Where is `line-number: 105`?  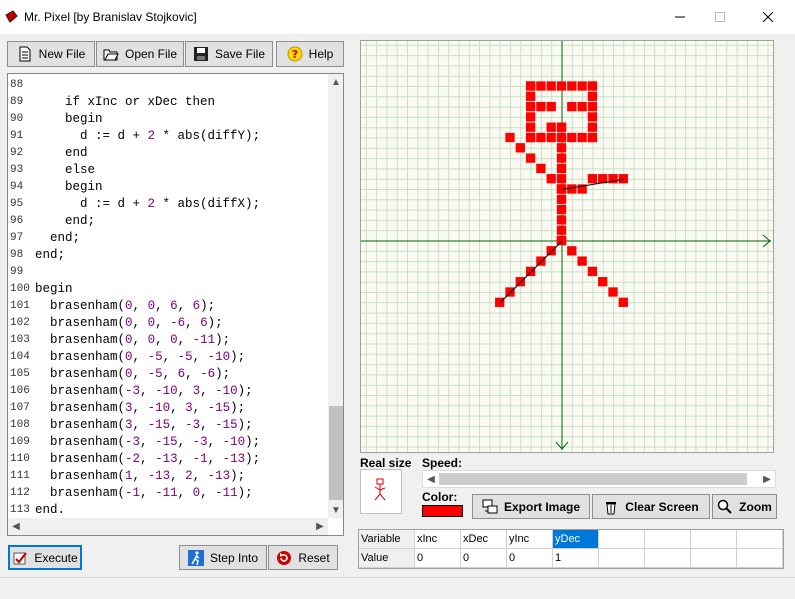
line-number: 105 is located at coordinates (20, 374).